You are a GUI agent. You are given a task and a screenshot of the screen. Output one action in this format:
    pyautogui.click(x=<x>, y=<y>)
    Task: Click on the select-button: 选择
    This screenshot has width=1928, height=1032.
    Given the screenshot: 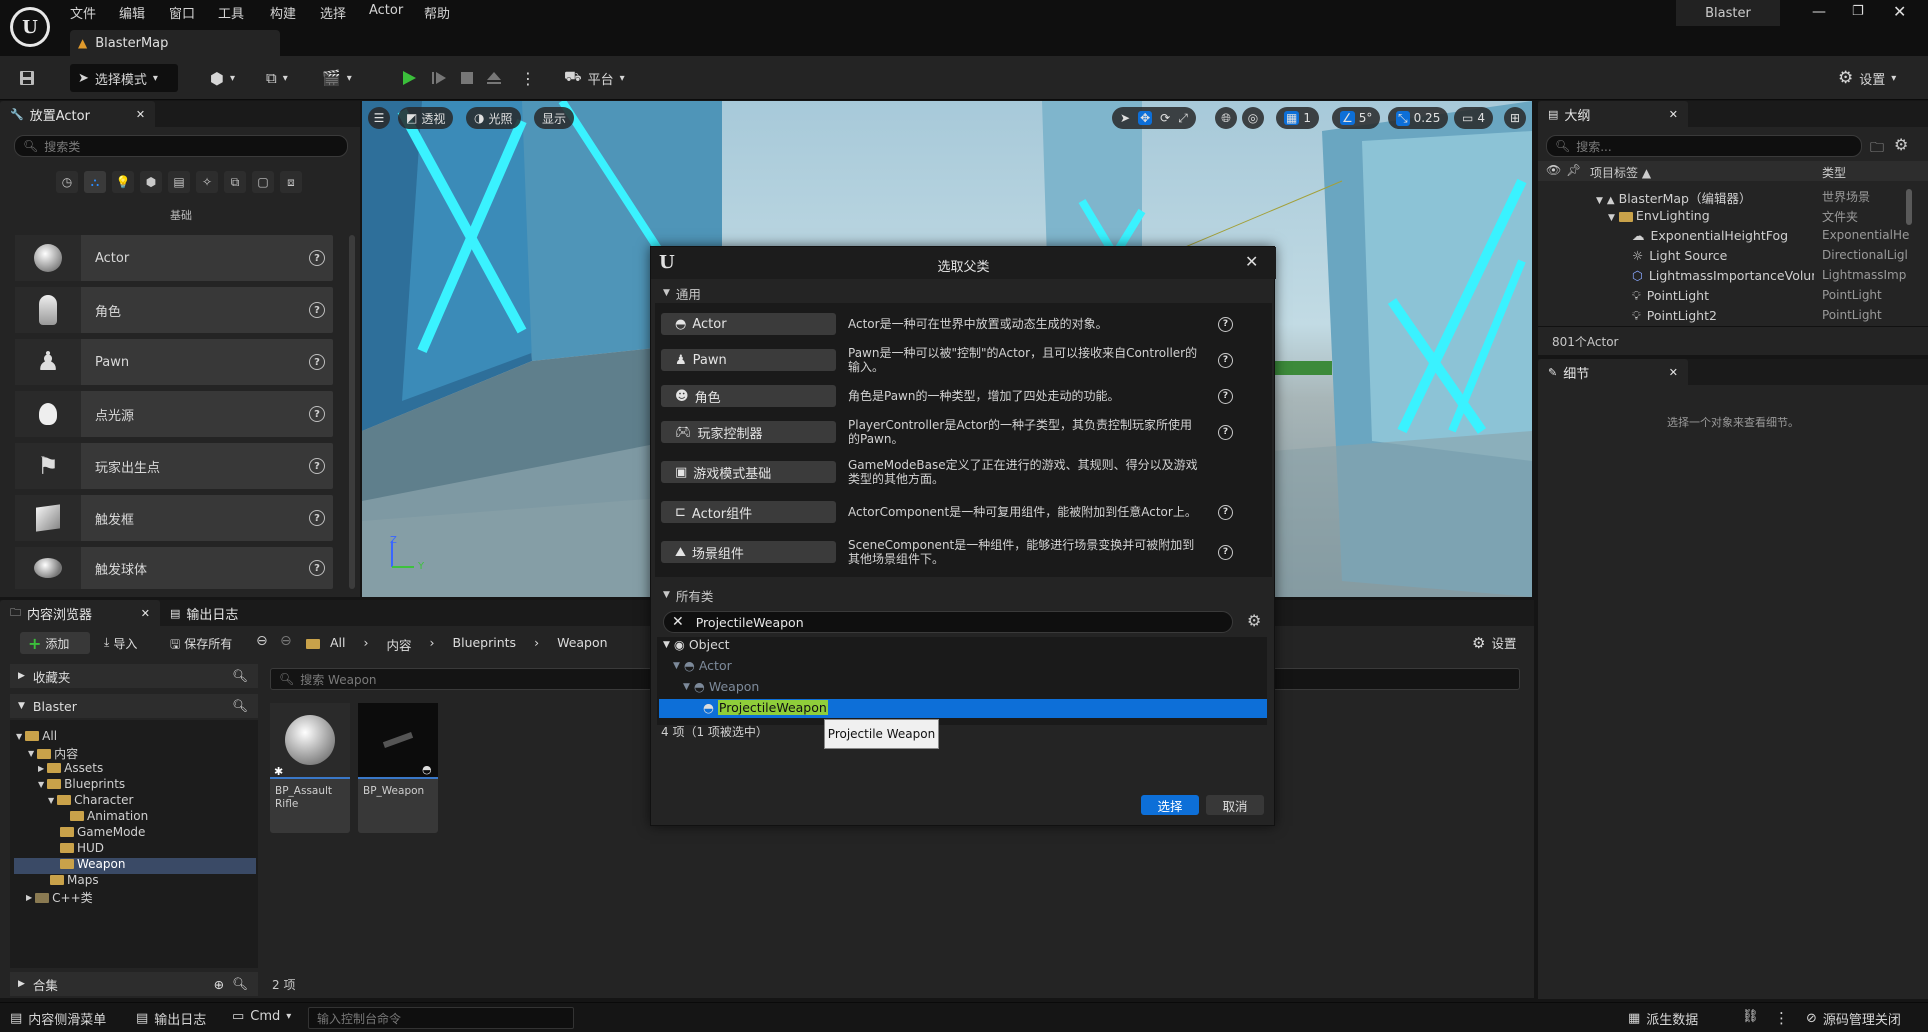 What is the action you would take?
    pyautogui.click(x=1170, y=805)
    